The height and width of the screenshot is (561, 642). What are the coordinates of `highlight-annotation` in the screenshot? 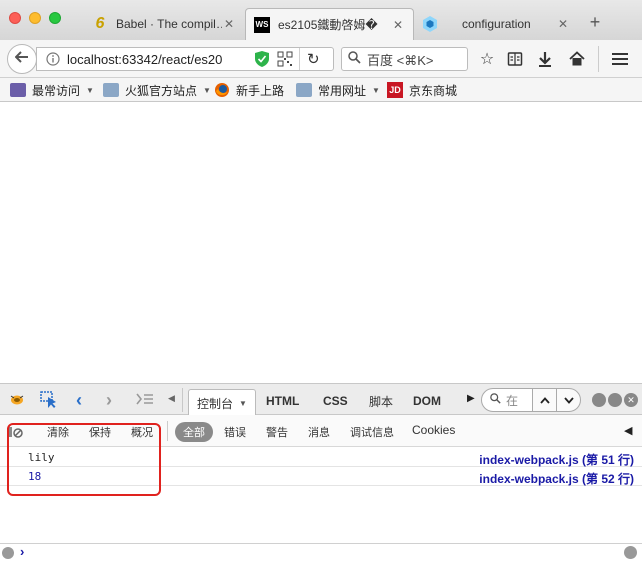 It's located at (84, 459).